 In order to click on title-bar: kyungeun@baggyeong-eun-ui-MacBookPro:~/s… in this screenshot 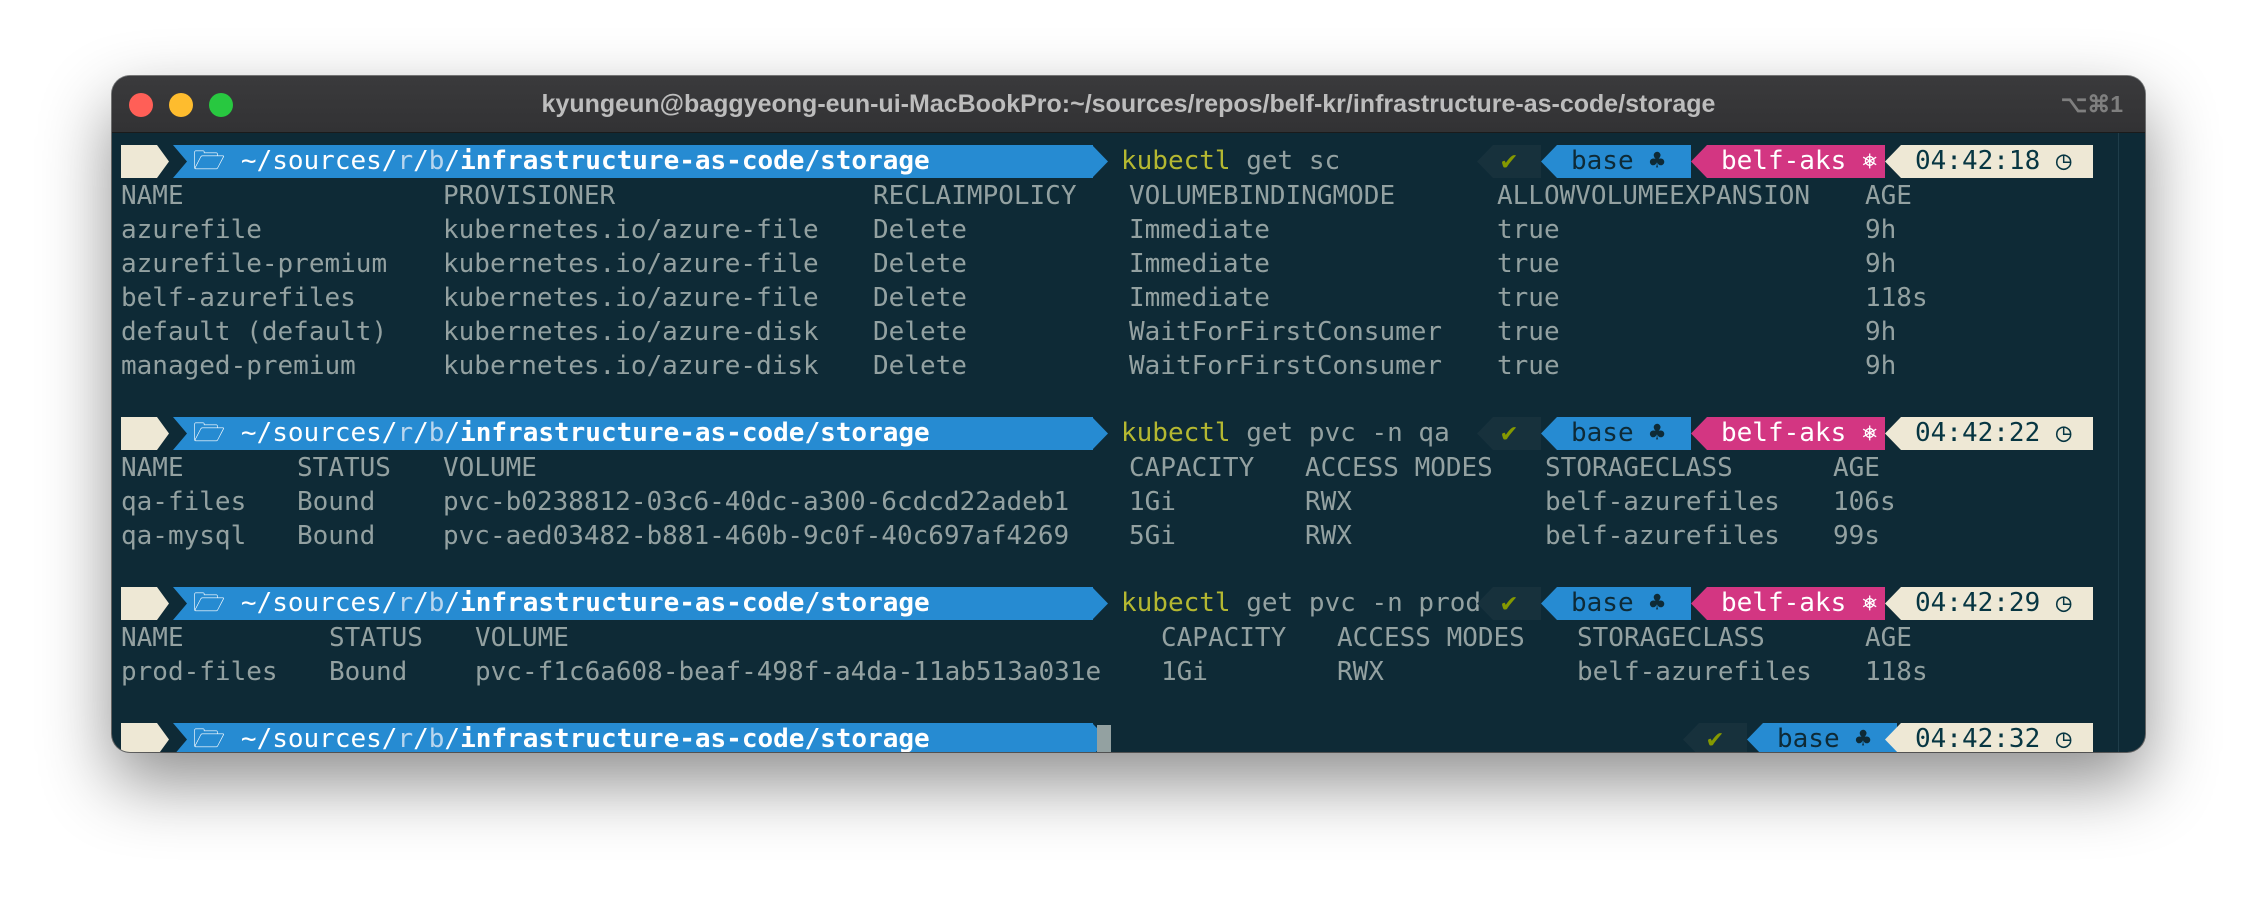, I will do `click(1128, 104)`.